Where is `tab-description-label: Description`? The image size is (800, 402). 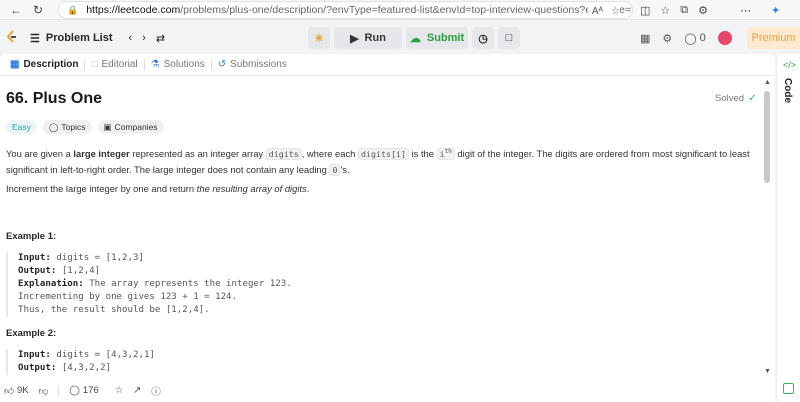 tab-description-label: Description is located at coordinates (51, 64).